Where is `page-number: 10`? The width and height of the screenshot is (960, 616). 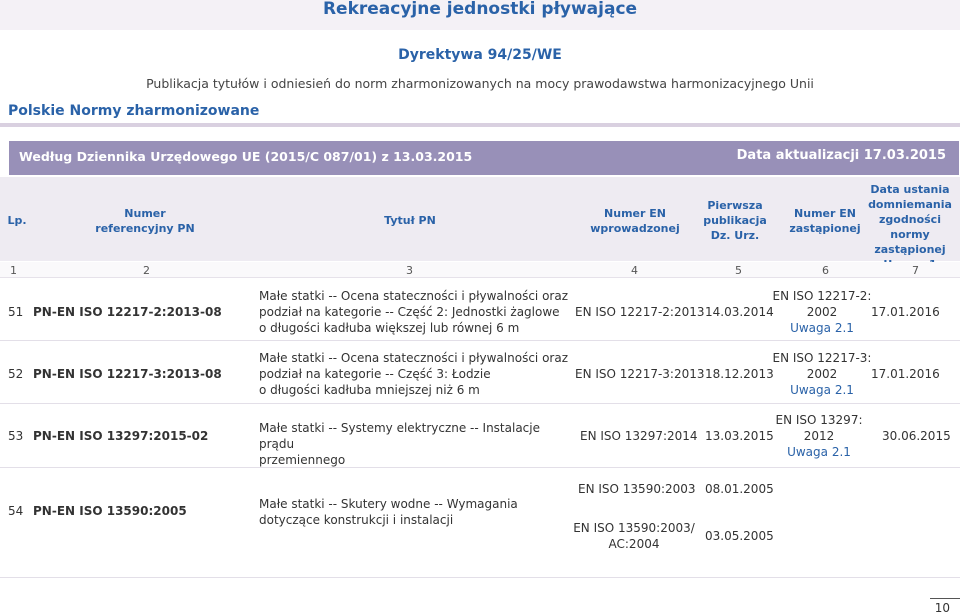 page-number: 10 is located at coordinates (942, 608).